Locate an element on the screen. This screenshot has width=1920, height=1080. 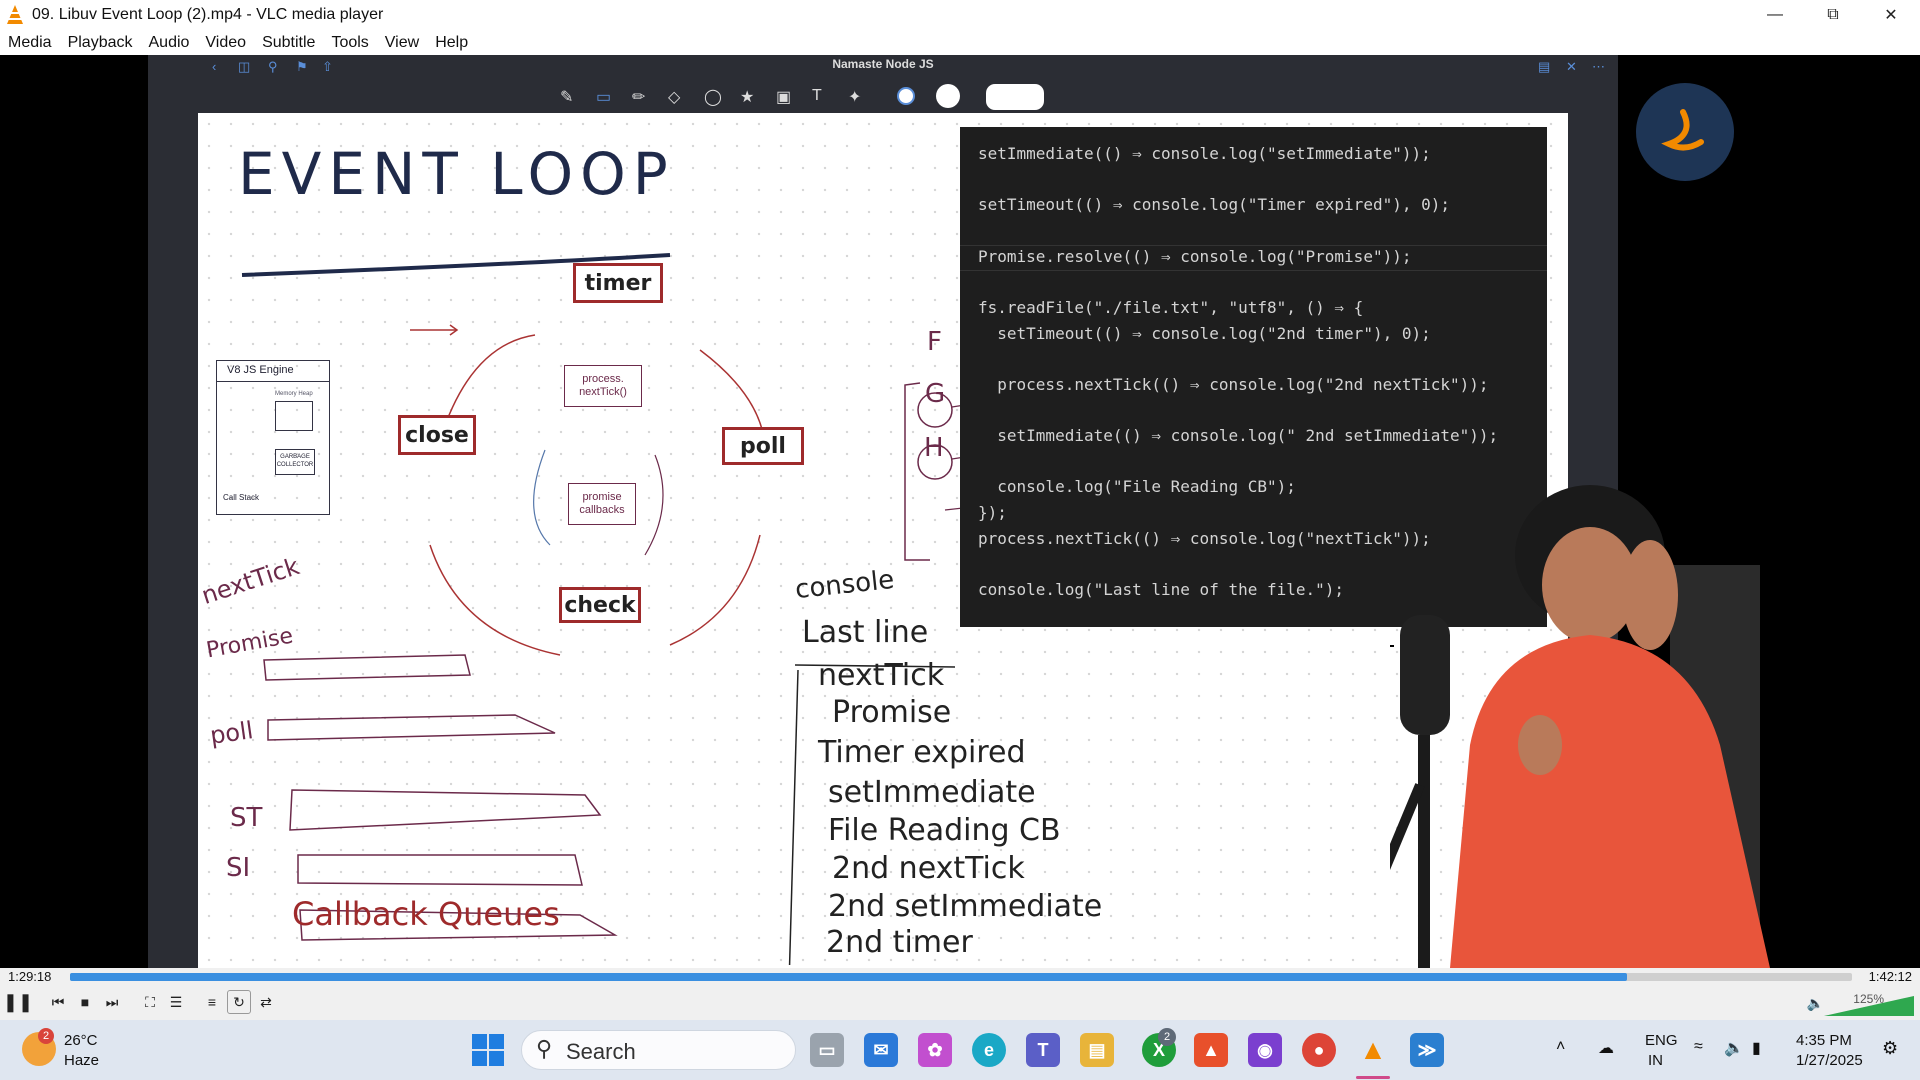
seek-slider is located at coordinates (961, 977).